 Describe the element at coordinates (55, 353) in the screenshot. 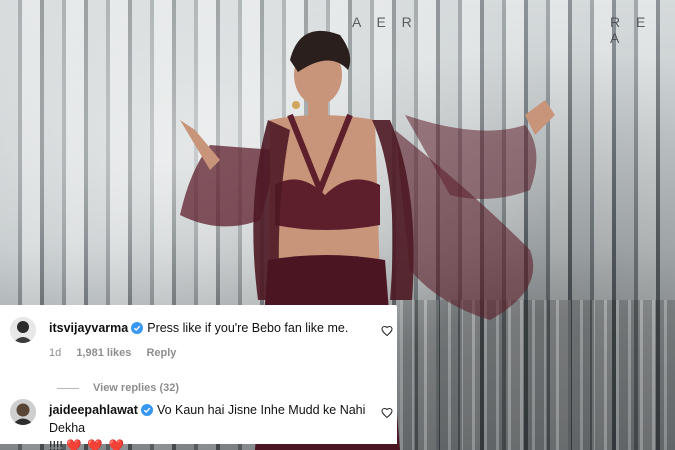

I see `comment-time: 1d` at that location.